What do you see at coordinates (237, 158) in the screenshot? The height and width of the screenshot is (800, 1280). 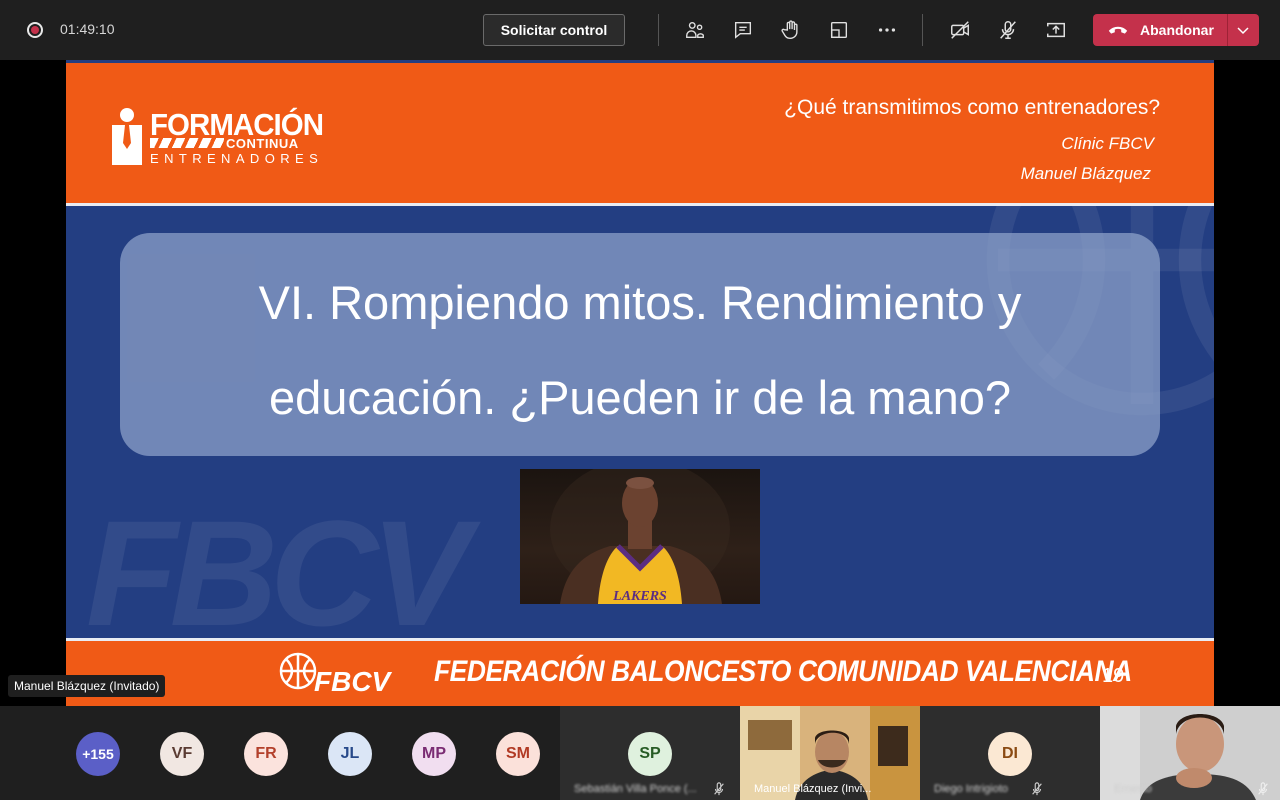 I see `logo-subtitle-2: ENTRENADORES` at bounding box center [237, 158].